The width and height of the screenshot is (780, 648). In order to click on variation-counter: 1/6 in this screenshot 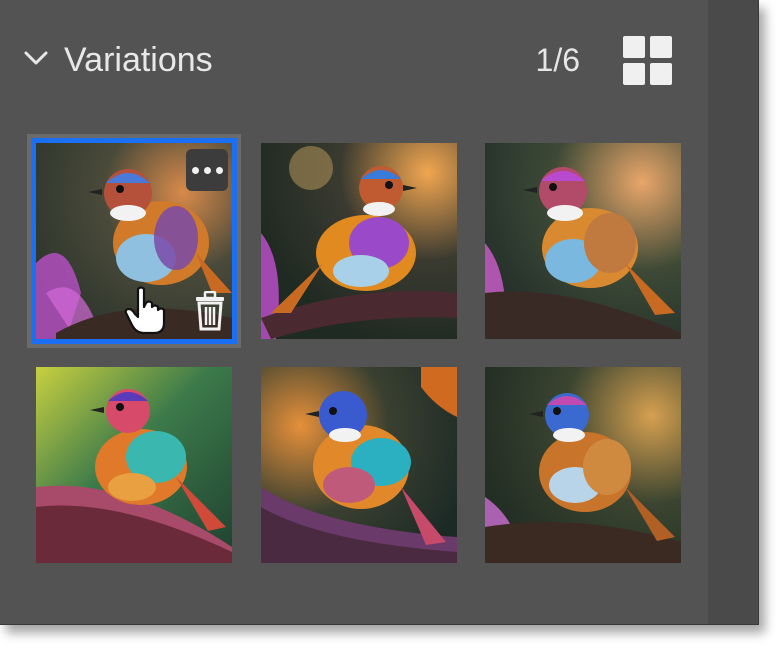, I will do `click(557, 60)`.